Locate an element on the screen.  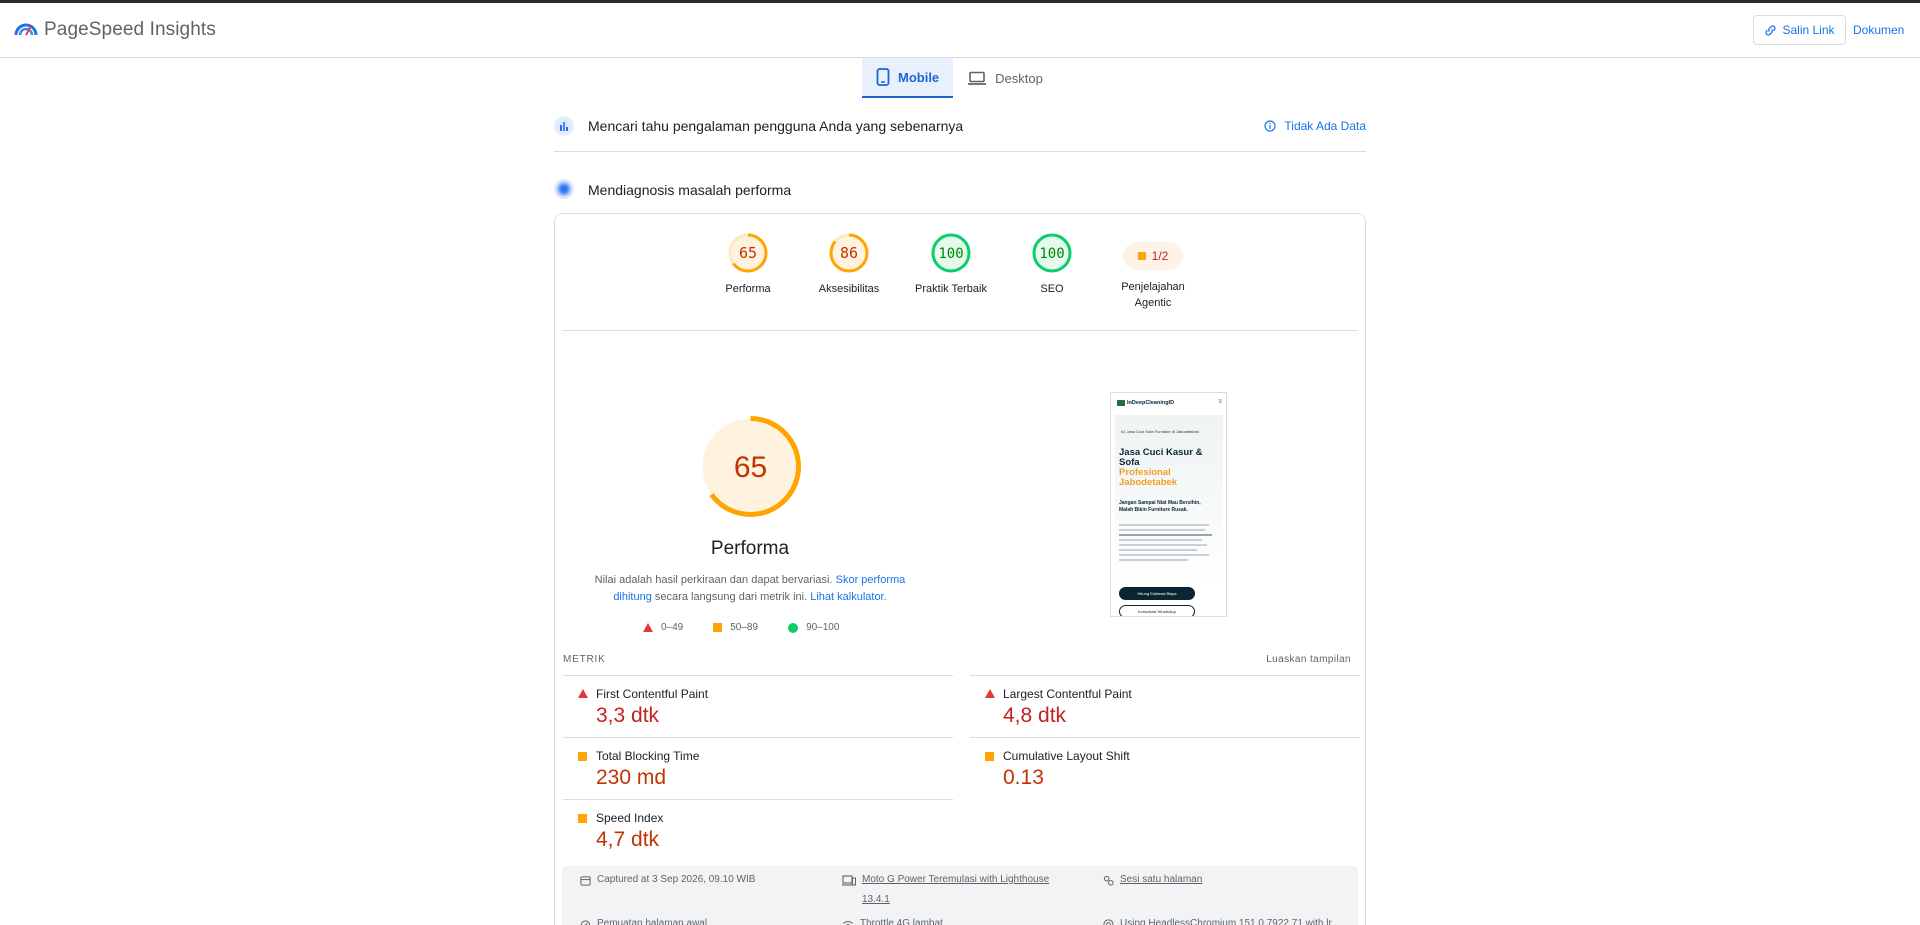
metric-name: Total Blocking Time is located at coordinates (648, 756).